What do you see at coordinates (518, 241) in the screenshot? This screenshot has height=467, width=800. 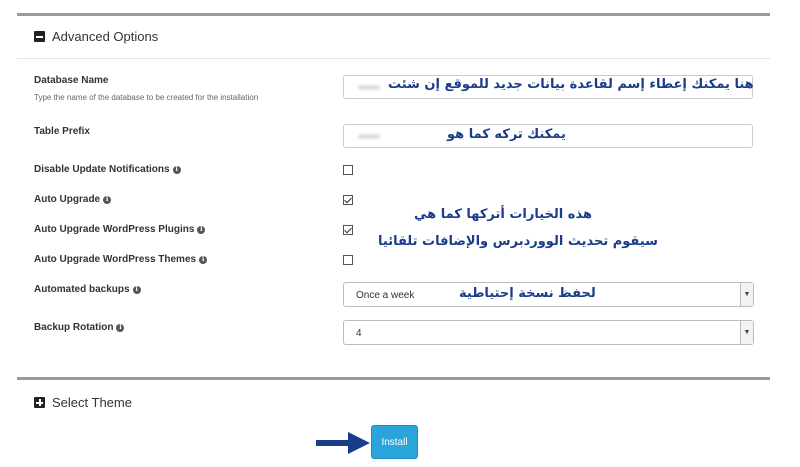 I see `checkbox-annotation-line2: سيقوم تحديث الووردبرس والإضافات تلقائيا` at bounding box center [518, 241].